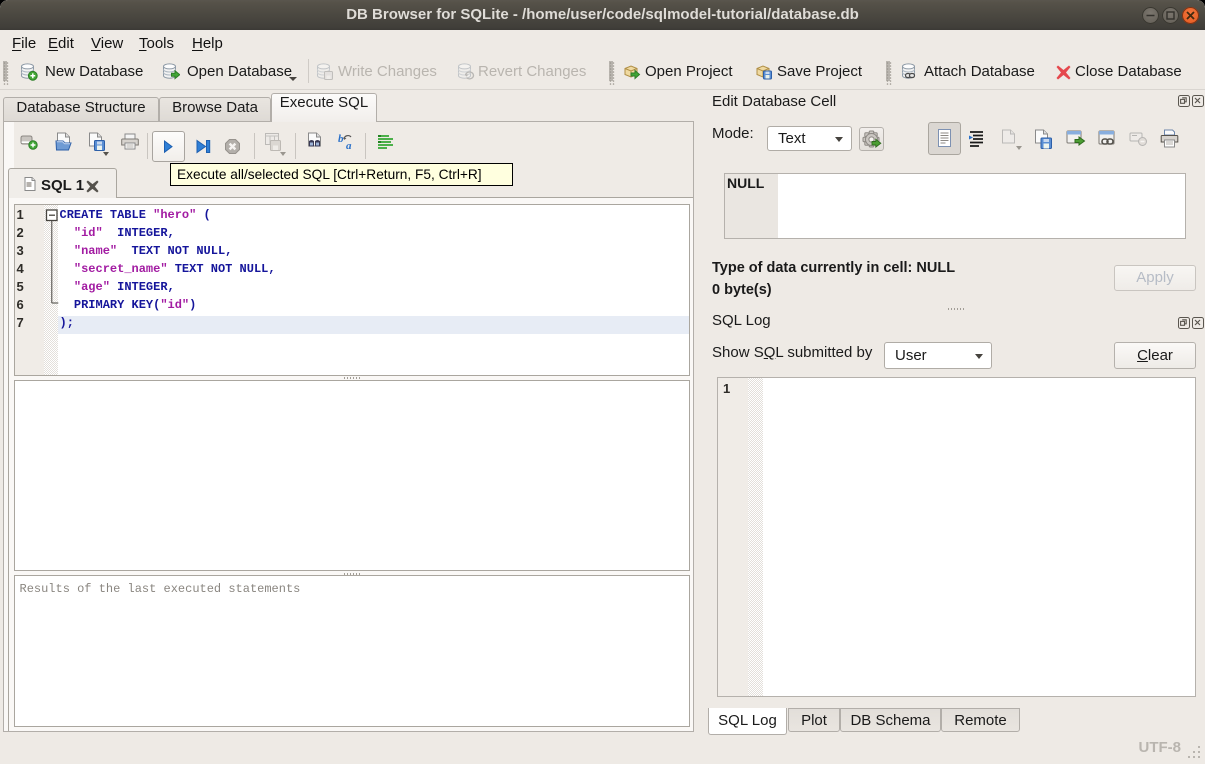 The width and height of the screenshot is (1205, 764). I want to click on svg-text: b, so click(341, 139).